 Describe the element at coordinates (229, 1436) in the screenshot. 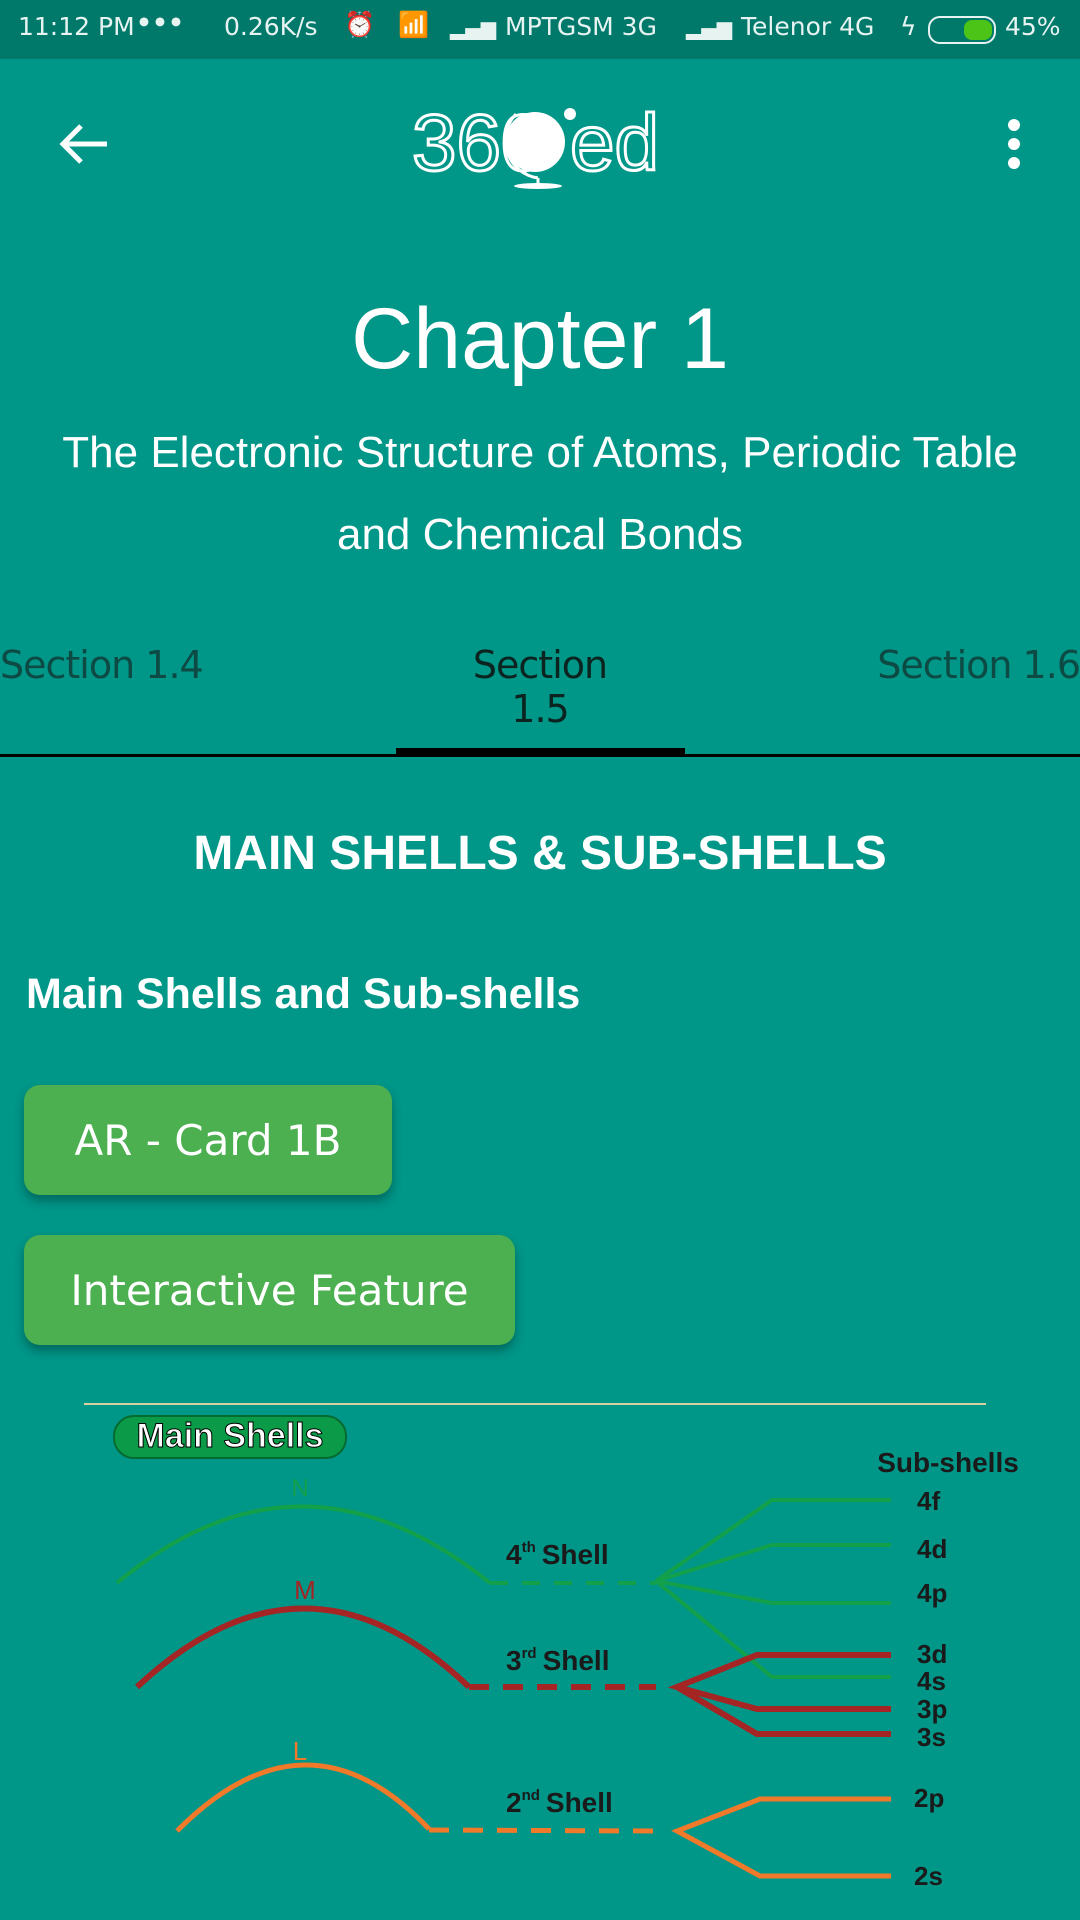

I see `main-shells-badge-text: Main Shells` at that location.